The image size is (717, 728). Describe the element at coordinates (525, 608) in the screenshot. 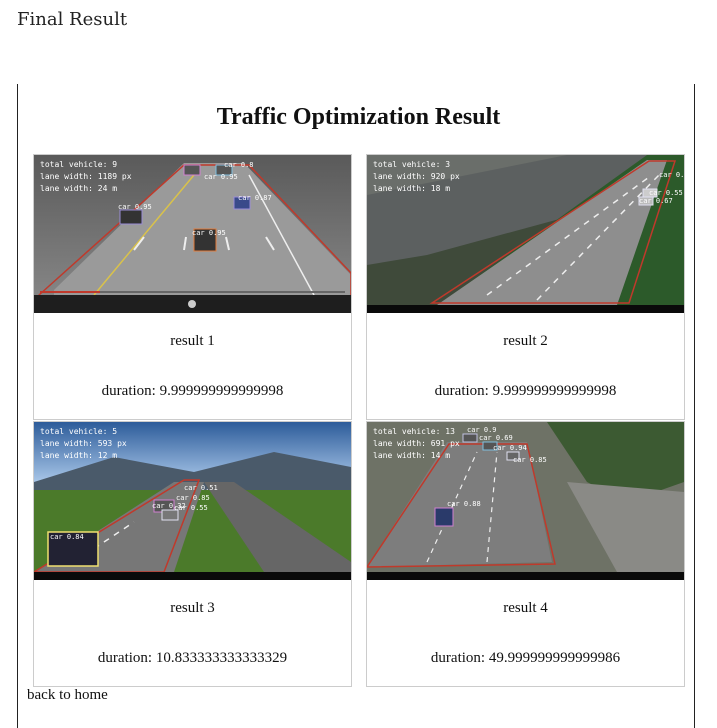

I see `result-label: result 4` at that location.